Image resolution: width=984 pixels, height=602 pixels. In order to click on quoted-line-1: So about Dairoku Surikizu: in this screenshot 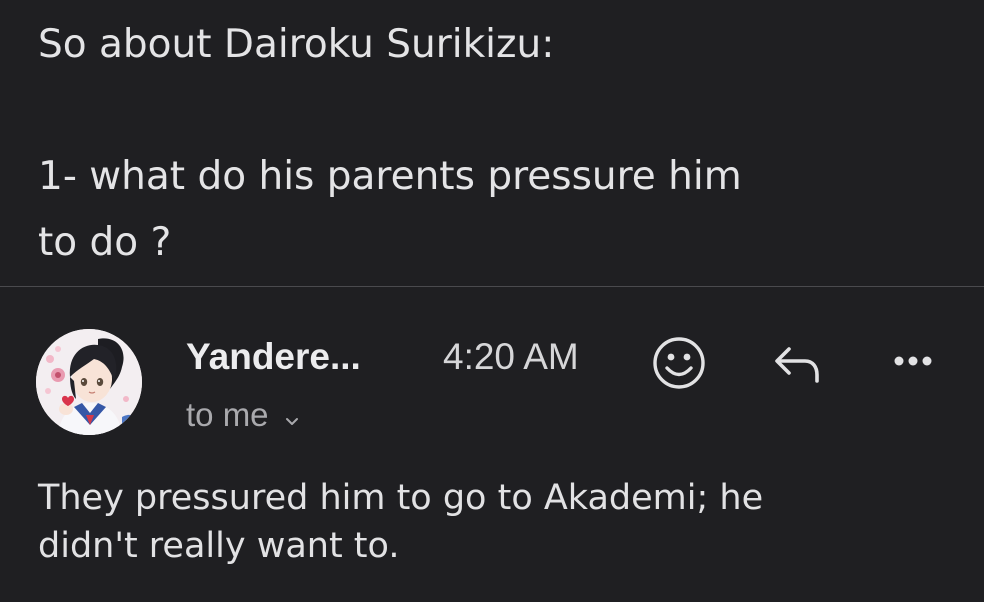, I will do `click(296, 44)`.